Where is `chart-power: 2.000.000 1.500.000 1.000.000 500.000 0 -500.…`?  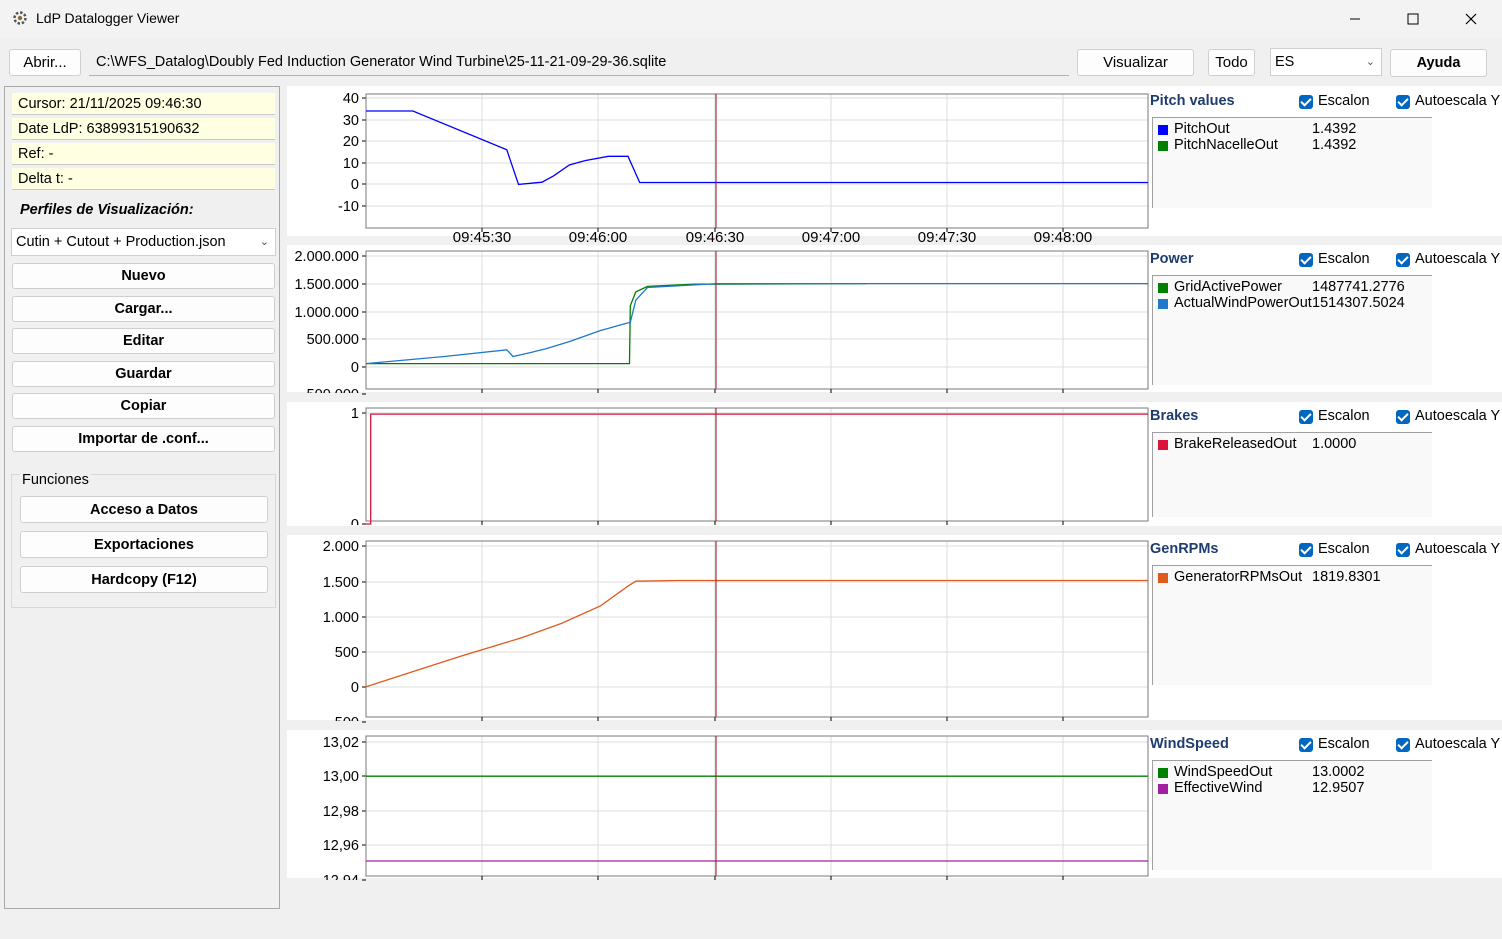 chart-power: 2.000.000 1.500.000 1.000.000 500.000 0 -500.… is located at coordinates (721, 326).